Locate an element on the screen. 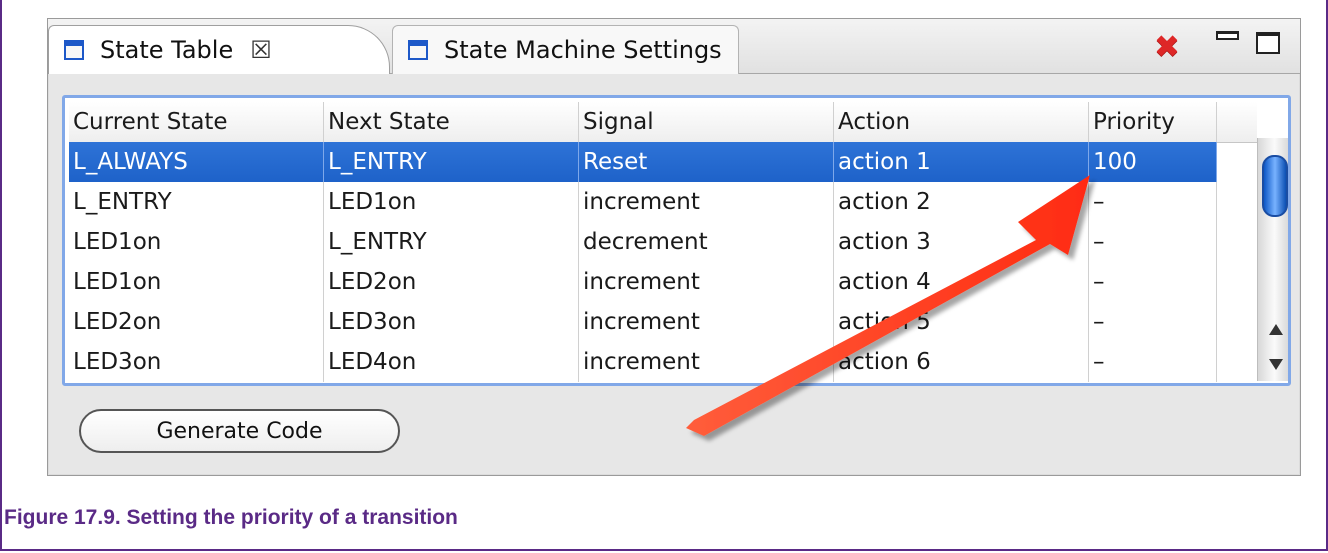 Image resolution: width=1328 pixels, height=553 pixels. scroll-thumb is located at coordinates (1275, 186).